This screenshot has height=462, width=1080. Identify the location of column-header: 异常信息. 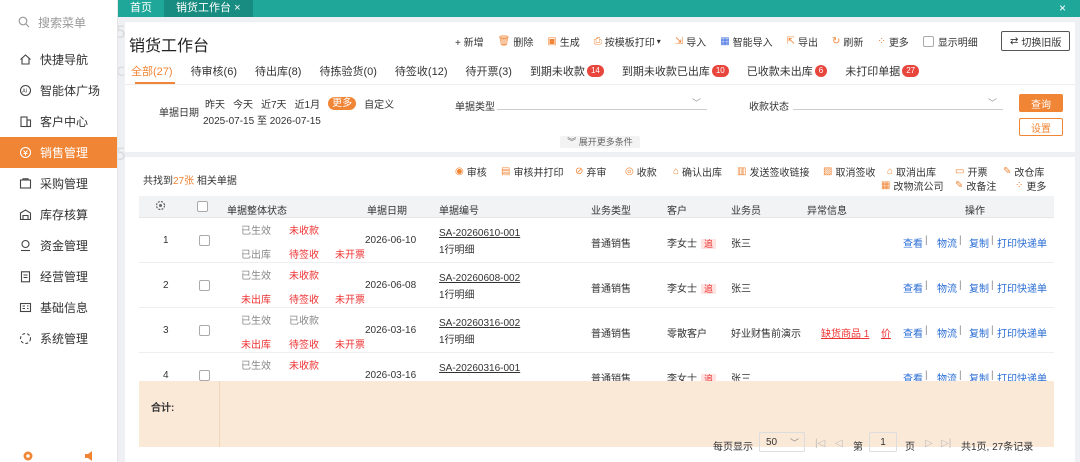
(827, 209).